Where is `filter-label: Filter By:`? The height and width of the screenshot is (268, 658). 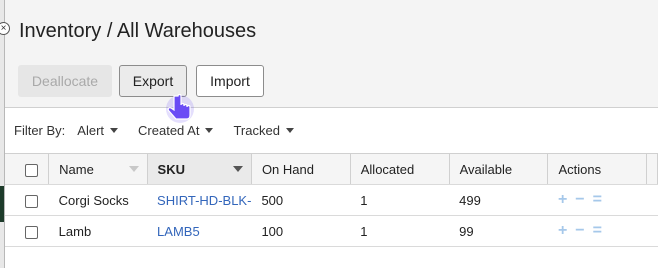 filter-label: Filter By: is located at coordinates (40, 130).